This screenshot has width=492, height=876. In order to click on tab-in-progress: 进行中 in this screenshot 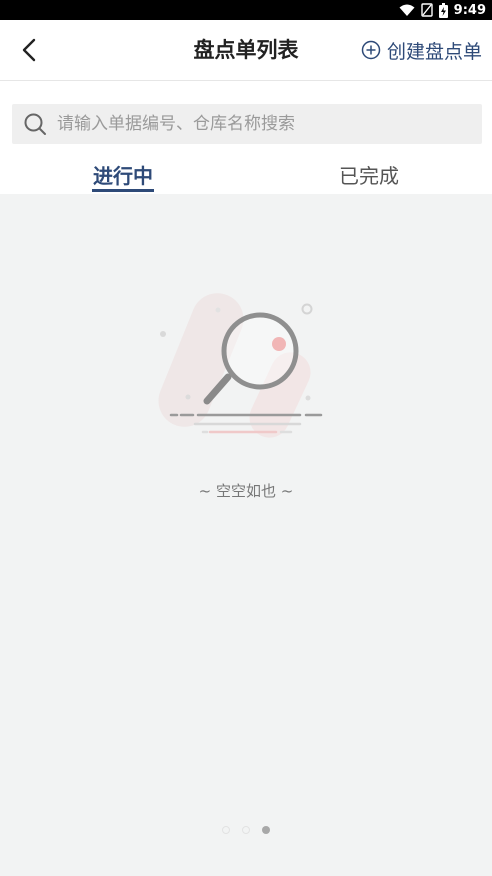, I will do `click(123, 169)`.